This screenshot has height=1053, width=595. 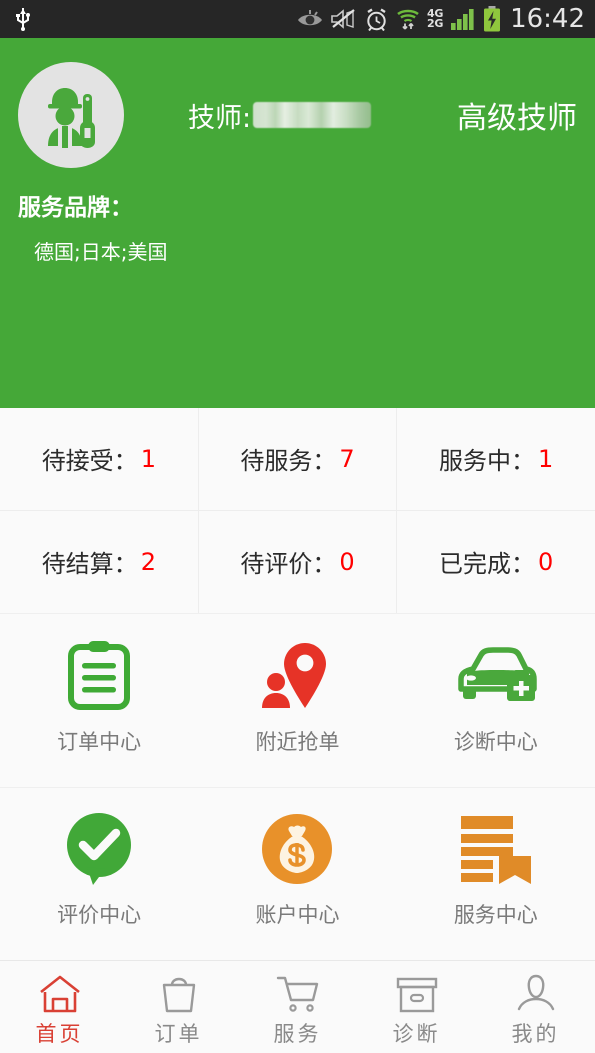 I want to click on alarm-icon, so click(x=376, y=19).